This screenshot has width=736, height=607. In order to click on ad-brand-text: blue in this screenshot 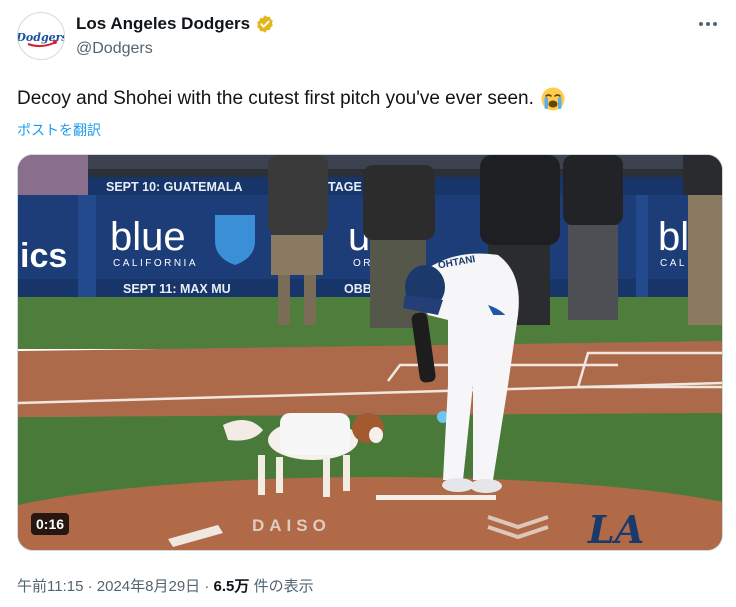, I will do `click(148, 237)`.